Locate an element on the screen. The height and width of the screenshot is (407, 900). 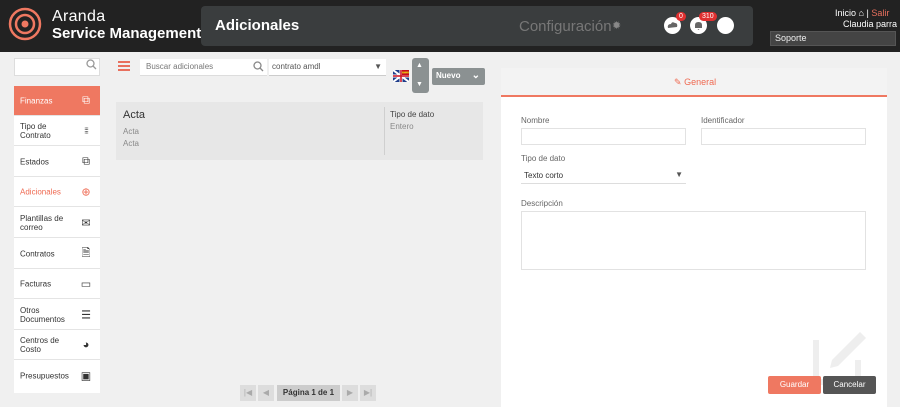
sidebar-item-presupuestos: Presupuestos ▣ is located at coordinates (57, 376).